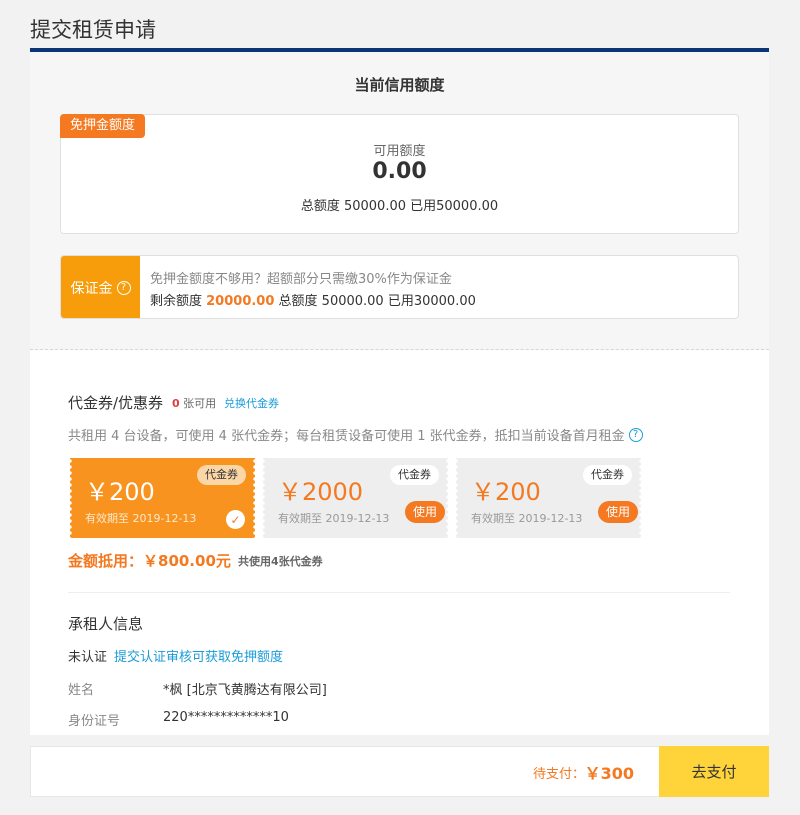  What do you see at coordinates (245, 690) in the screenshot?
I see `name-value: *枫 [北京飞黄腾达有限公司]` at bounding box center [245, 690].